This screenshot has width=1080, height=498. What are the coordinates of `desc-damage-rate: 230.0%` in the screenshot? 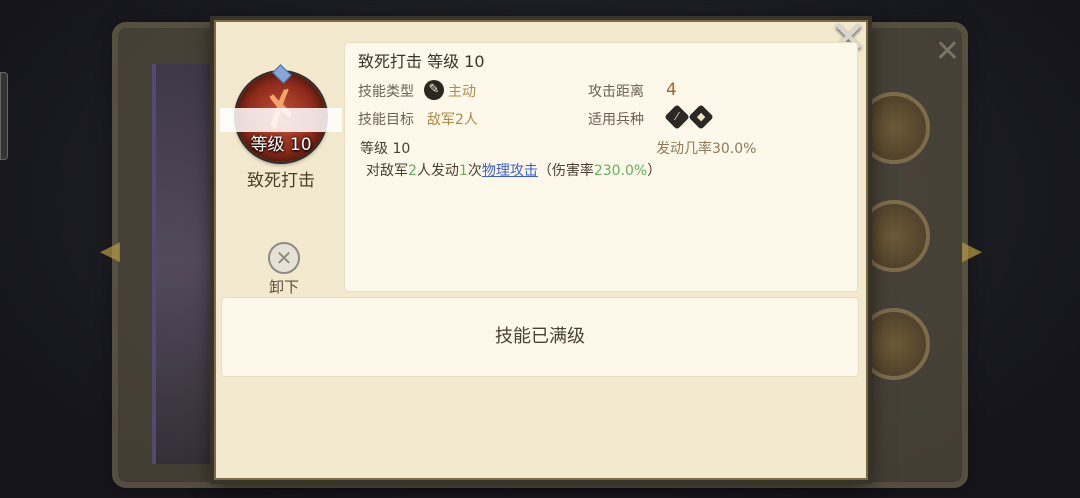 It's located at (620, 171).